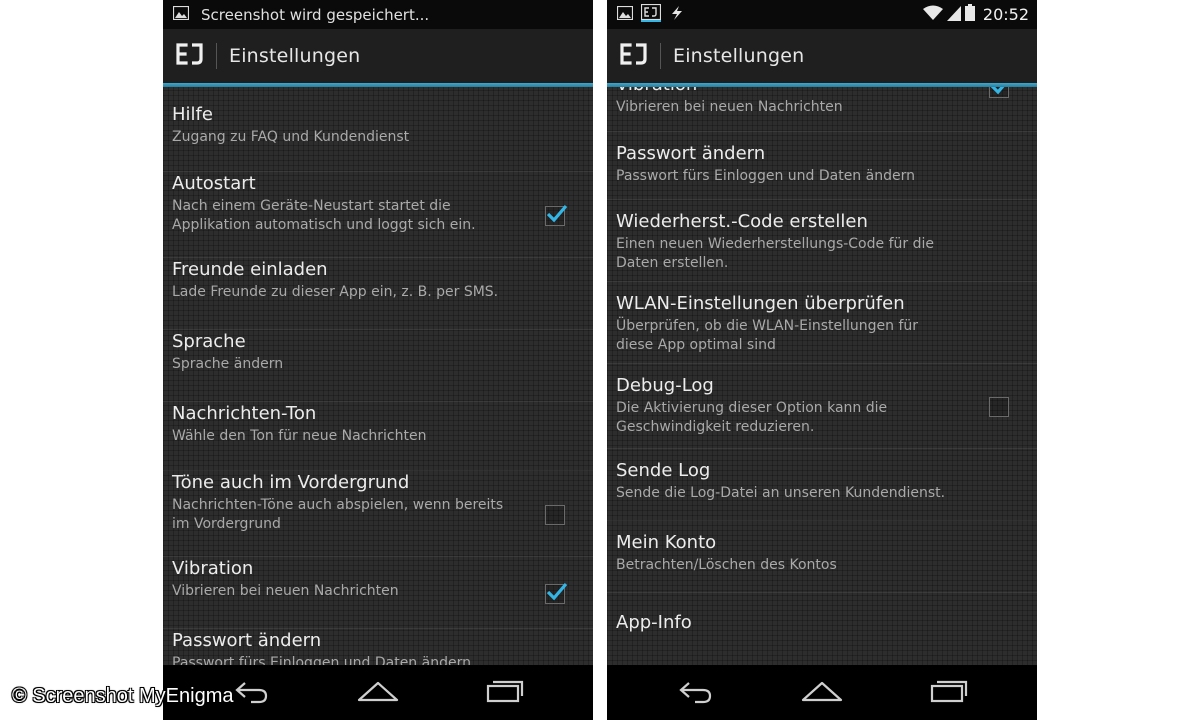  Describe the element at coordinates (665, 385) in the screenshot. I see `item-title: Debug-Log` at that location.